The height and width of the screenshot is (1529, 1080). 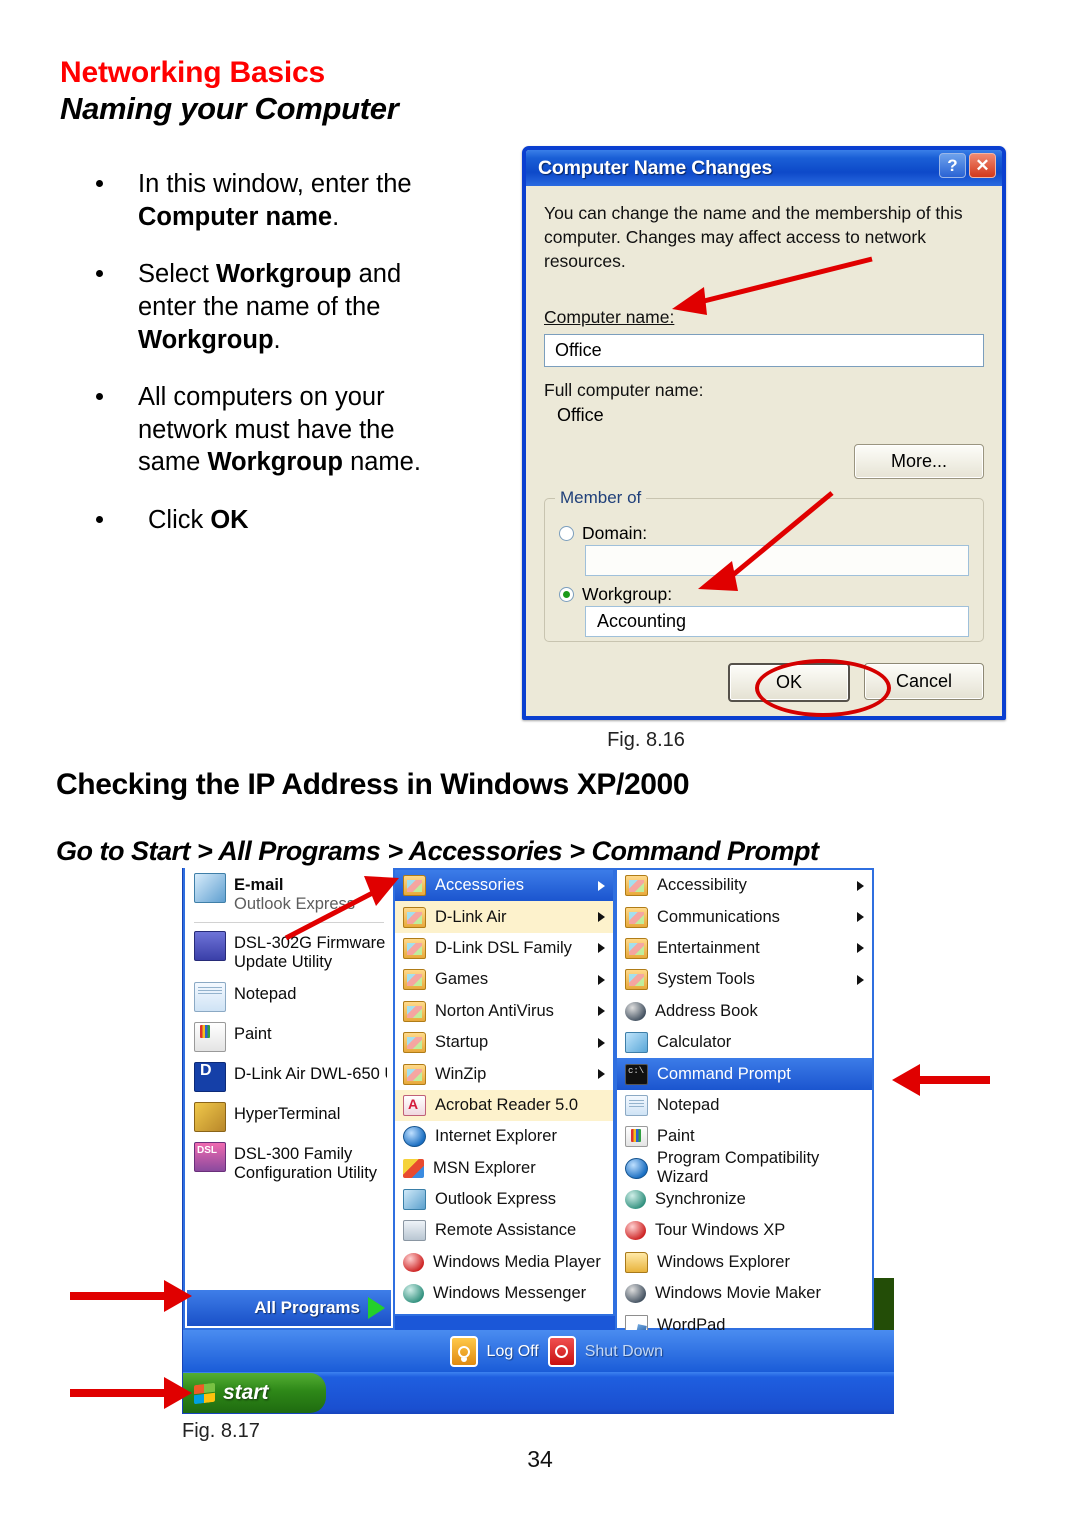 What do you see at coordinates (723, 1261) in the screenshot?
I see `menu-item-label: Windows Explorer` at bounding box center [723, 1261].